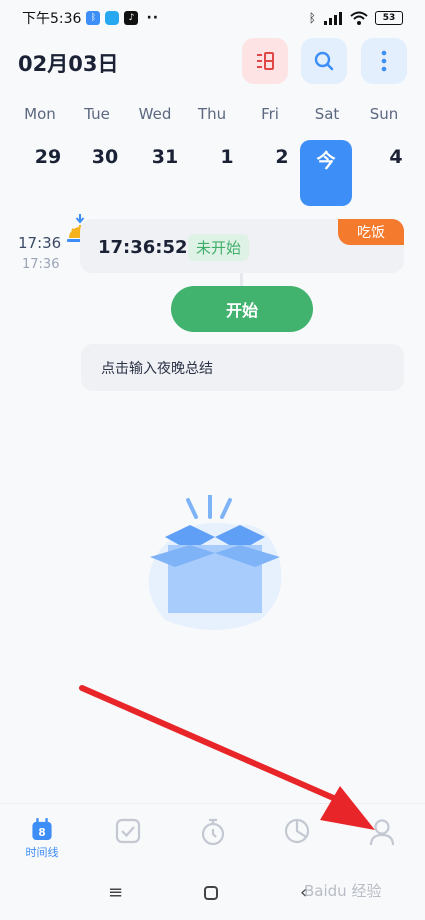 The width and height of the screenshot is (425, 920). What do you see at coordinates (242, 309) in the screenshot?
I see `start-button: 开始` at bounding box center [242, 309].